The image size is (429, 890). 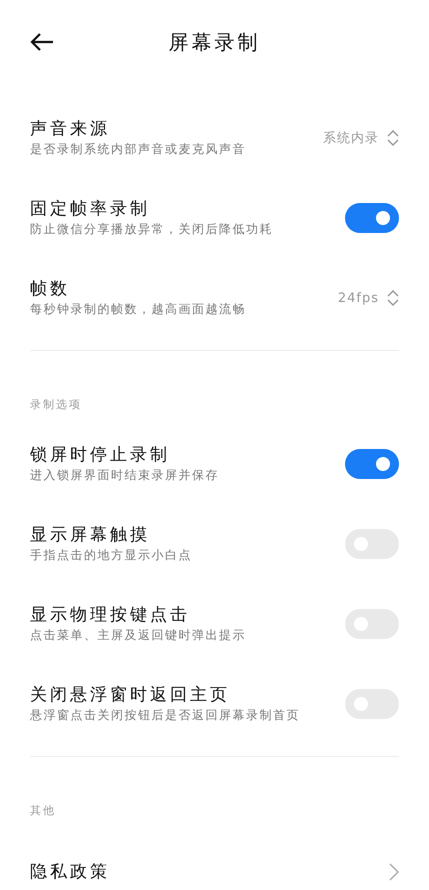 What do you see at coordinates (50, 289) in the screenshot?
I see `setting-title: 帧数` at bounding box center [50, 289].